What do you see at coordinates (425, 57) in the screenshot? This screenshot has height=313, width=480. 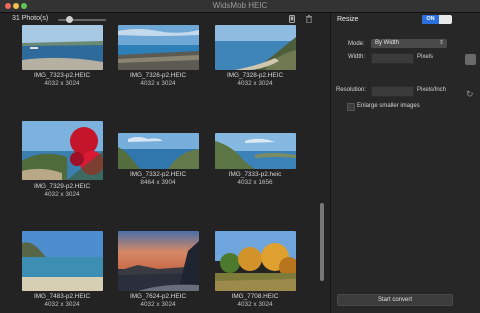 I see `width-unit: Pixels` at bounding box center [425, 57].